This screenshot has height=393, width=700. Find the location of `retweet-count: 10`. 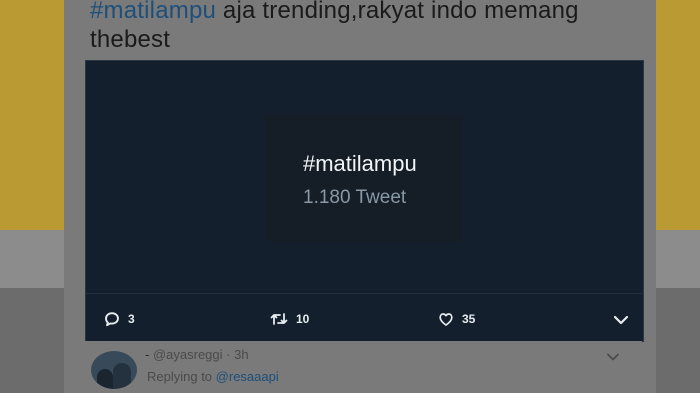

retweet-count: 10 is located at coordinates (303, 319).